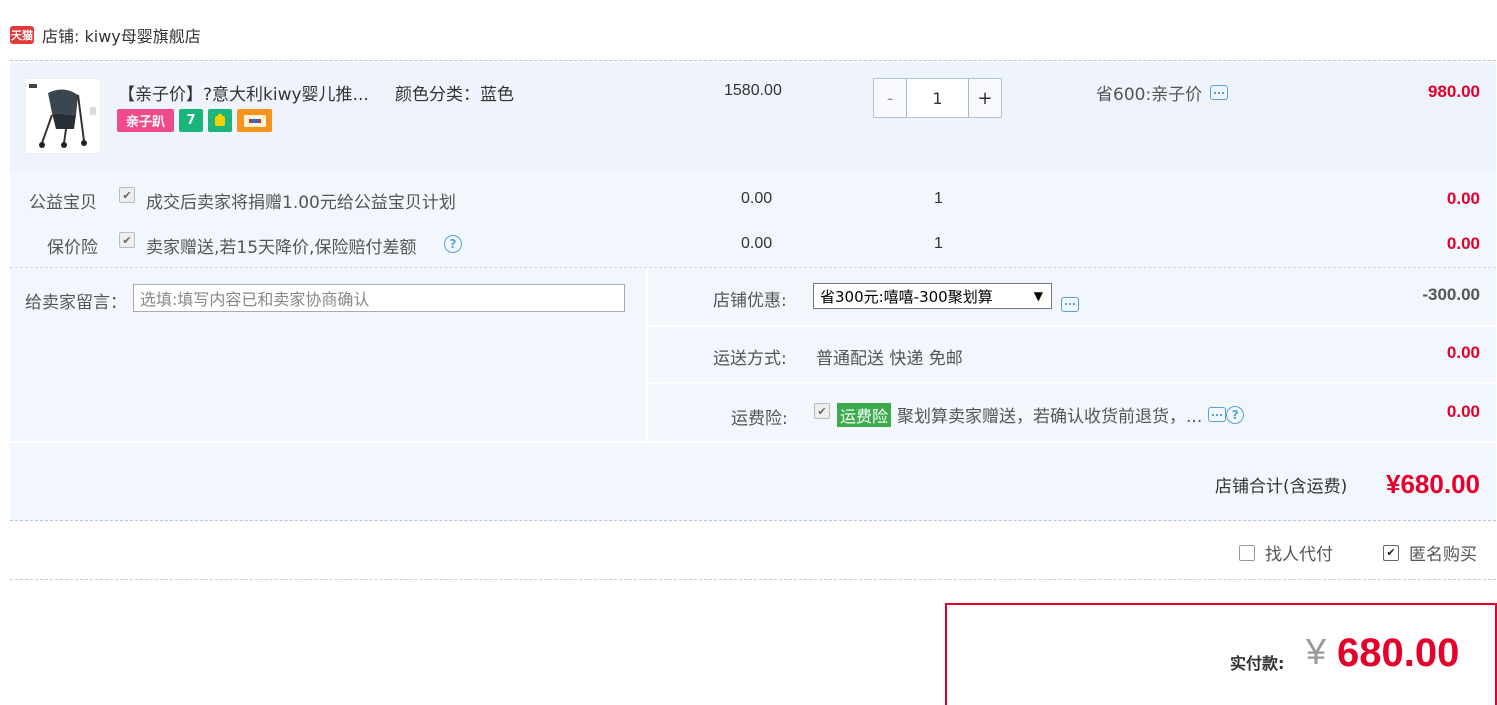 The image size is (1497, 705). Describe the element at coordinates (72, 248) in the screenshot. I see `price-protection-label: 保价险` at that location.